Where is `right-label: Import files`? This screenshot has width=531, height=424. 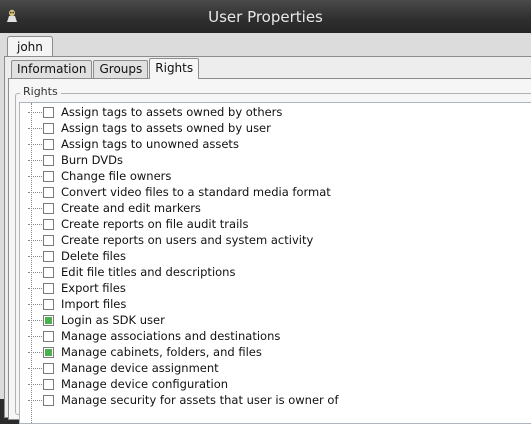 right-label: Import files is located at coordinates (94, 304).